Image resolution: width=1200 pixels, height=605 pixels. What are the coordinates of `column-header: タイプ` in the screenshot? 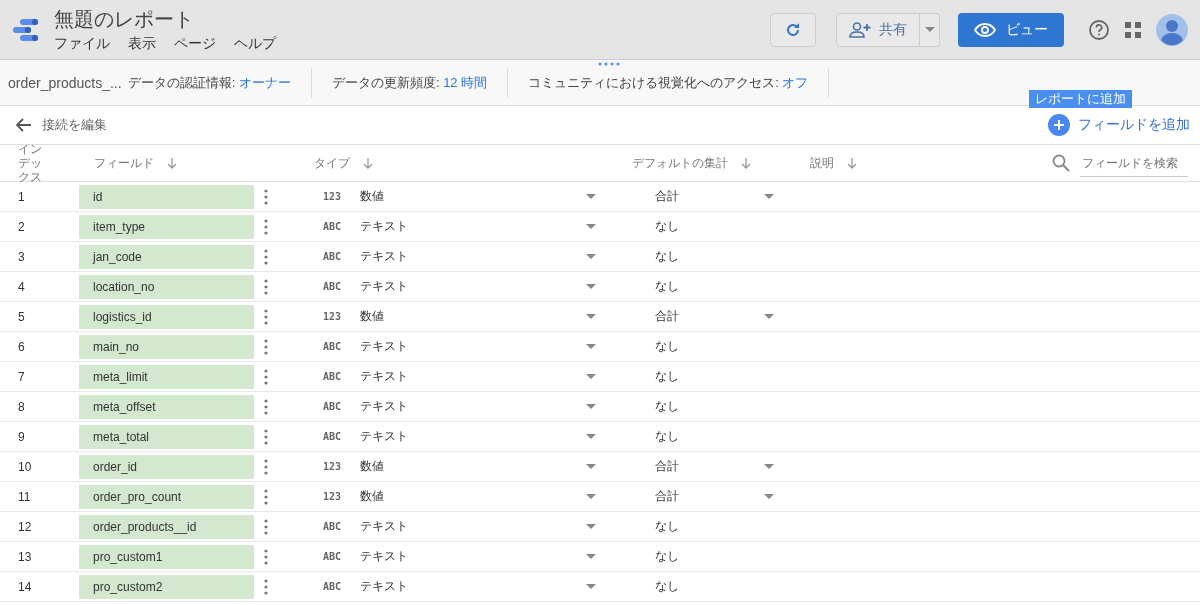 It's located at (332, 163).